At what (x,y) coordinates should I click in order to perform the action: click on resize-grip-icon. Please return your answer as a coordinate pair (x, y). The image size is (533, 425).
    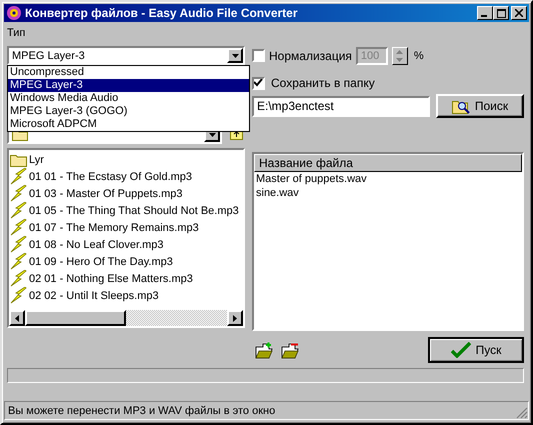
    Looking at the image, I should click on (522, 413).